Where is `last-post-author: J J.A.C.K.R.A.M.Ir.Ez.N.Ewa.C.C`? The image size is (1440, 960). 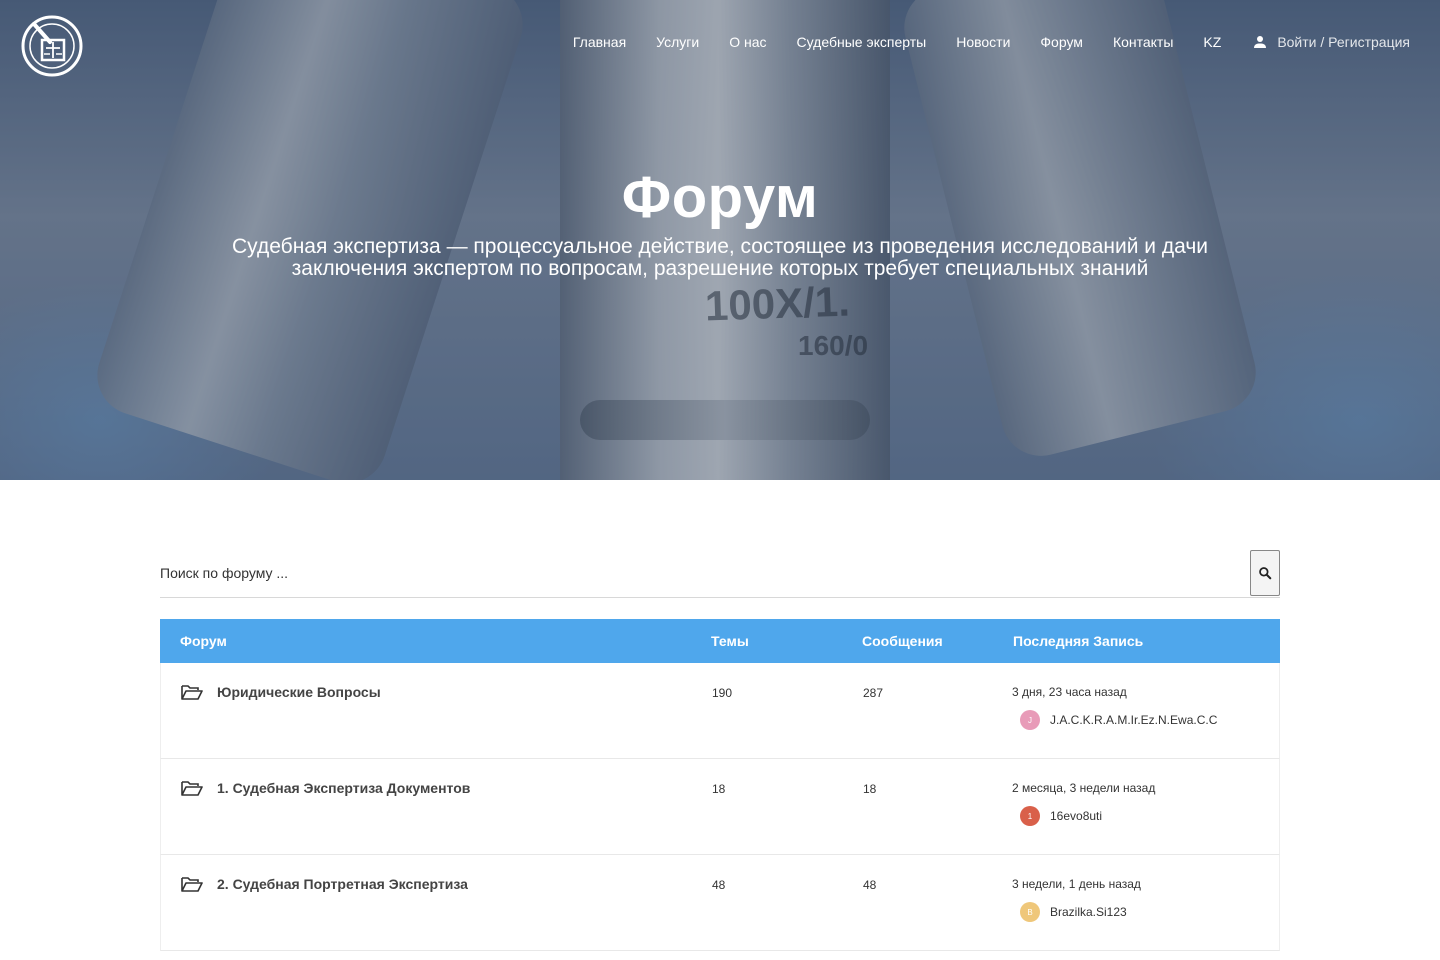
last-post-author: J J.A.C.K.R.A.M.Ir.Ez.N.Ewa.C.C is located at coordinates (1149, 720).